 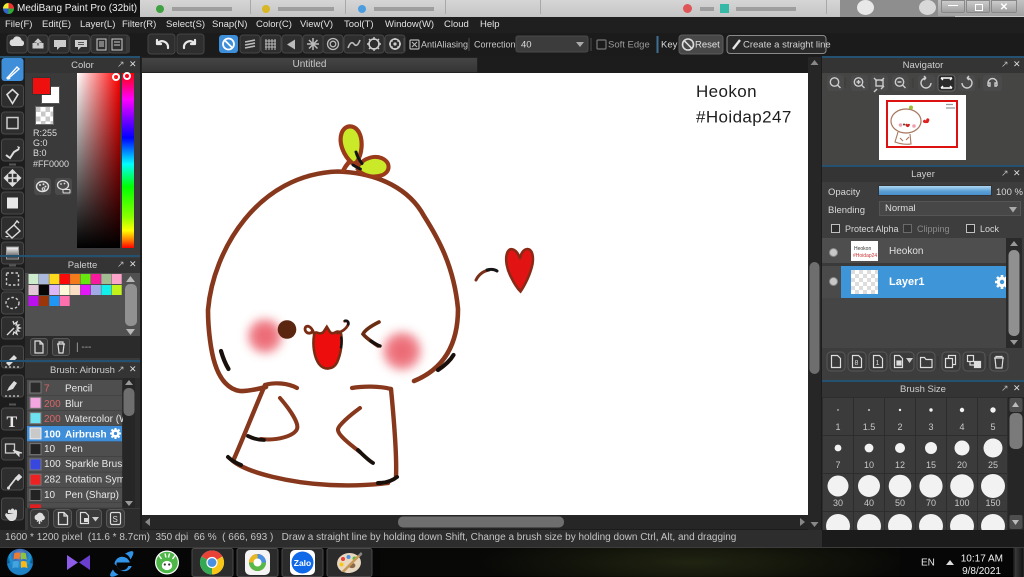 I want to click on svg-text: Create a straight line, so click(x=787, y=45).